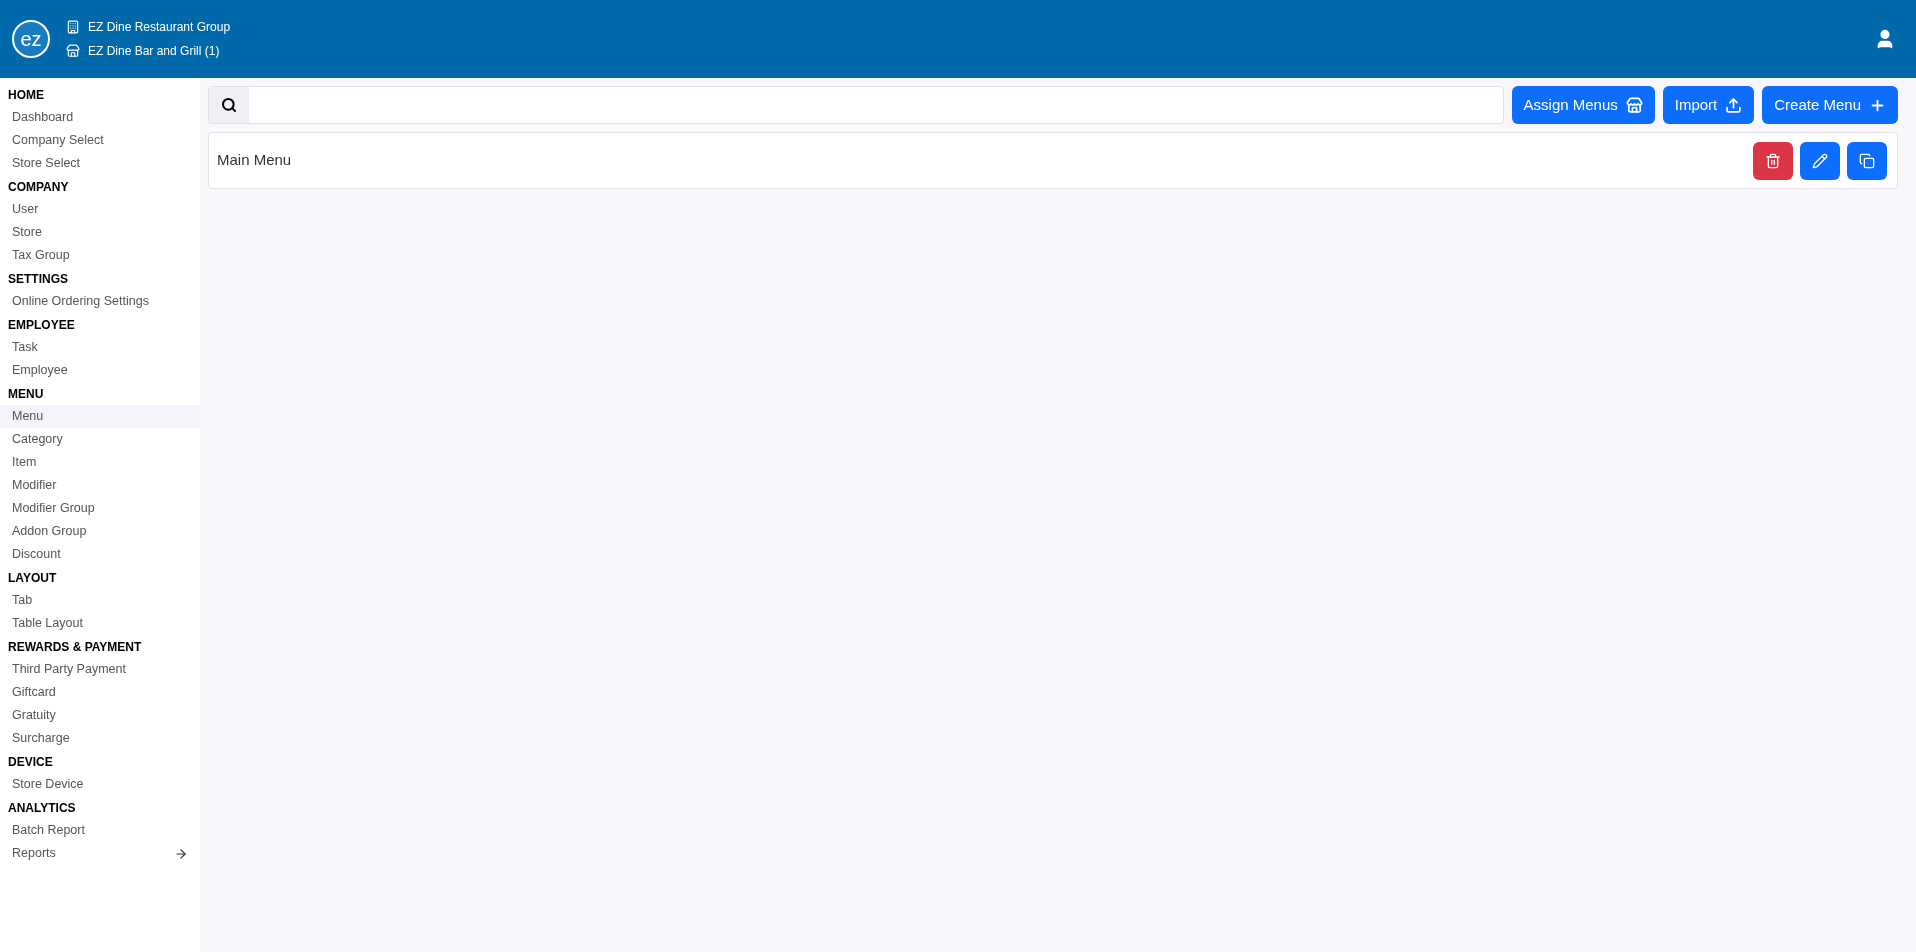 Image resolution: width=1916 pixels, height=952 pixels. I want to click on sidebar-item: Online Ordering Settings, so click(100, 301).